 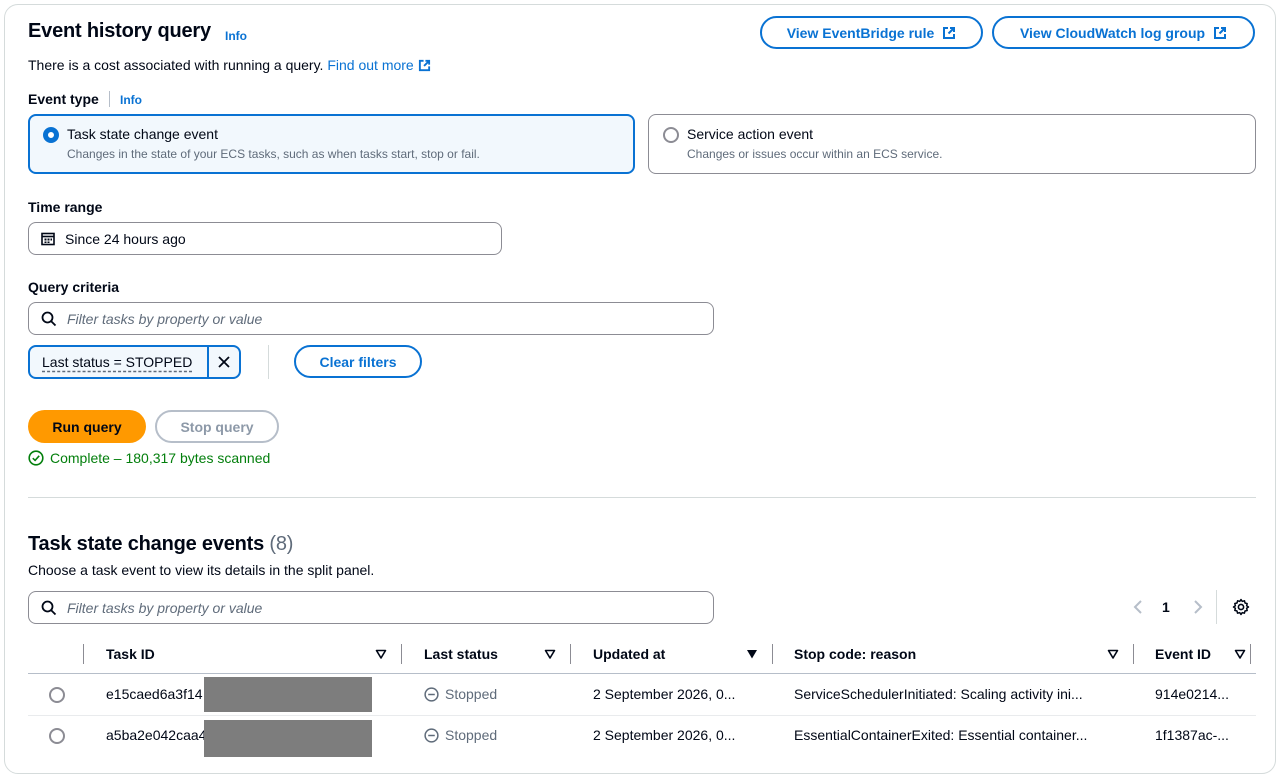 I want to click on page-number: 1, so click(x=1166, y=607).